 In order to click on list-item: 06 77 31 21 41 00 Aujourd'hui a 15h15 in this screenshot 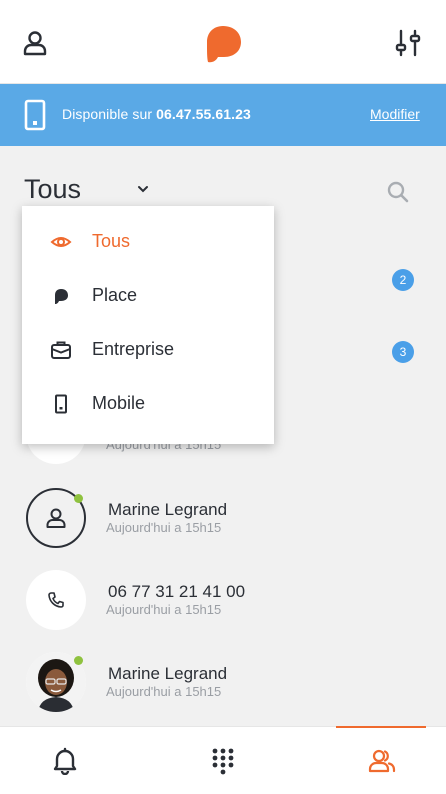, I will do `click(223, 608)`.